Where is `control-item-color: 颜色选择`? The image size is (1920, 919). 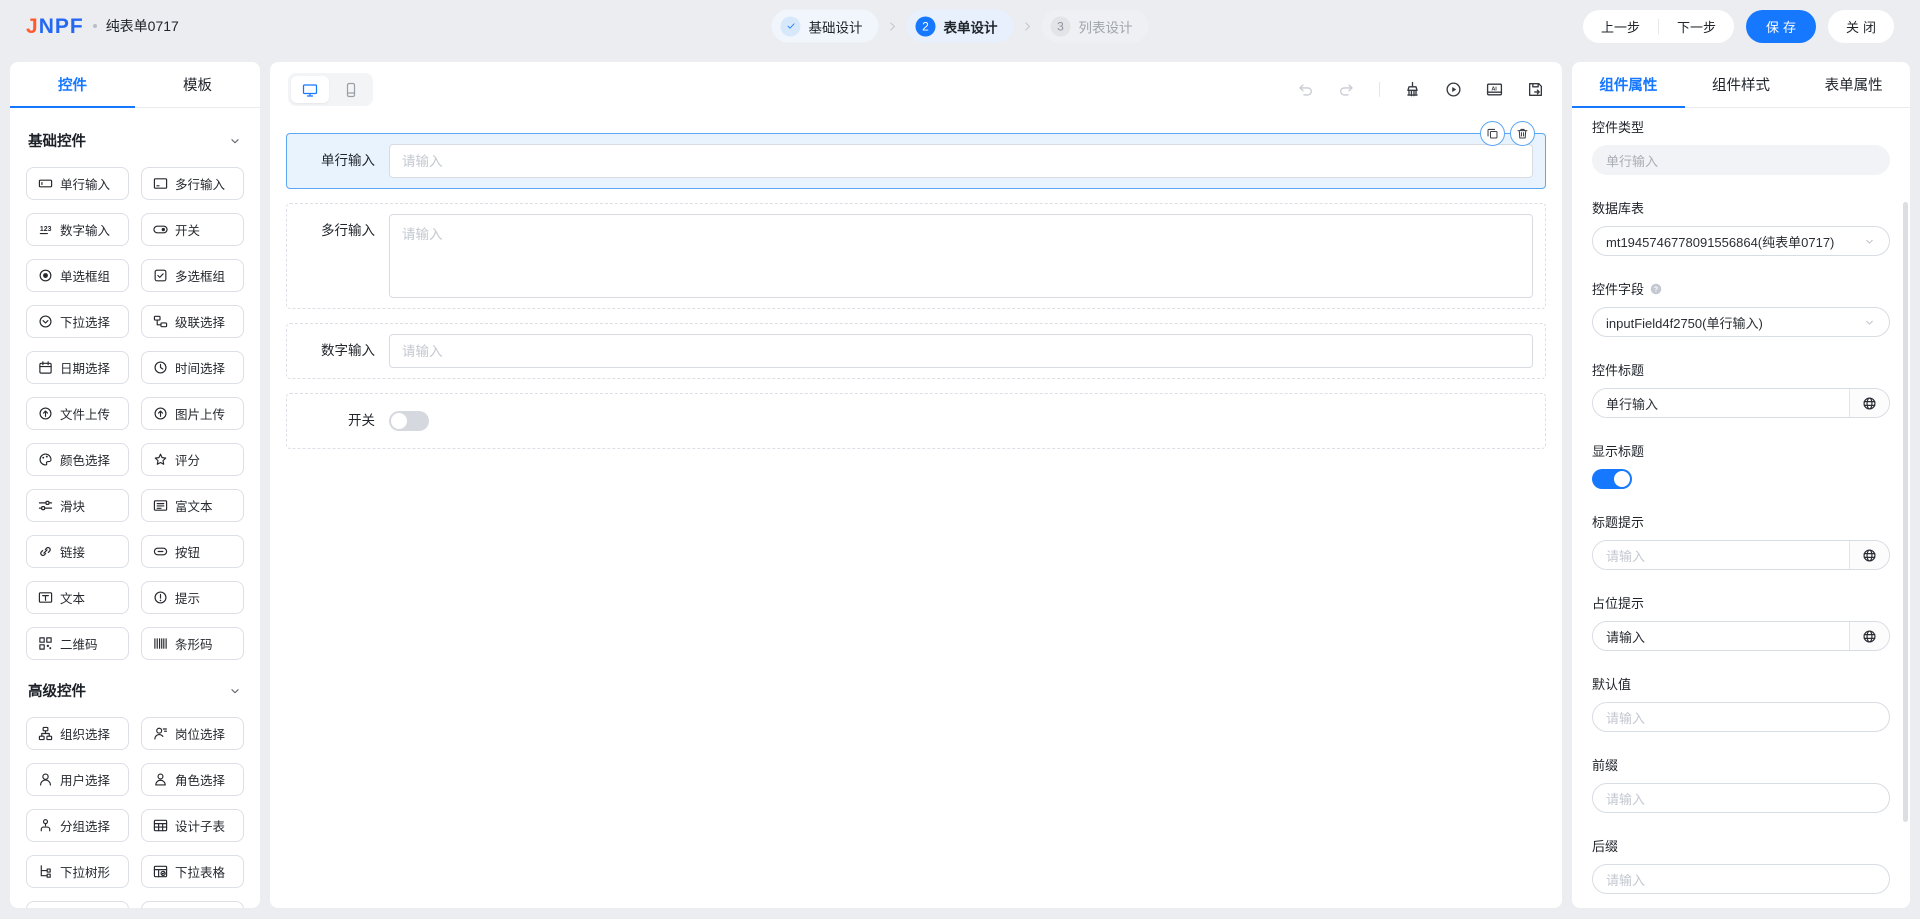 control-item-color: 颜色选择 is located at coordinates (77, 459).